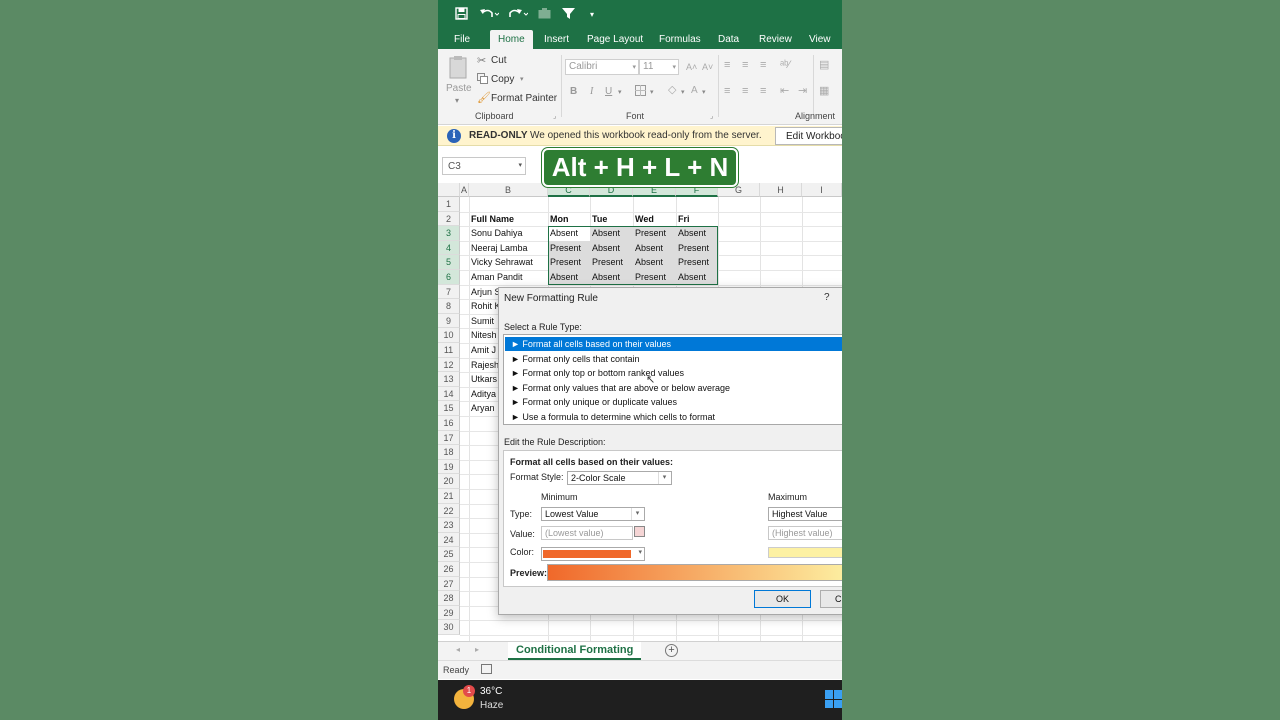  Describe the element at coordinates (727, 65) in the screenshot. I see `align-top-icon: ≡` at that location.